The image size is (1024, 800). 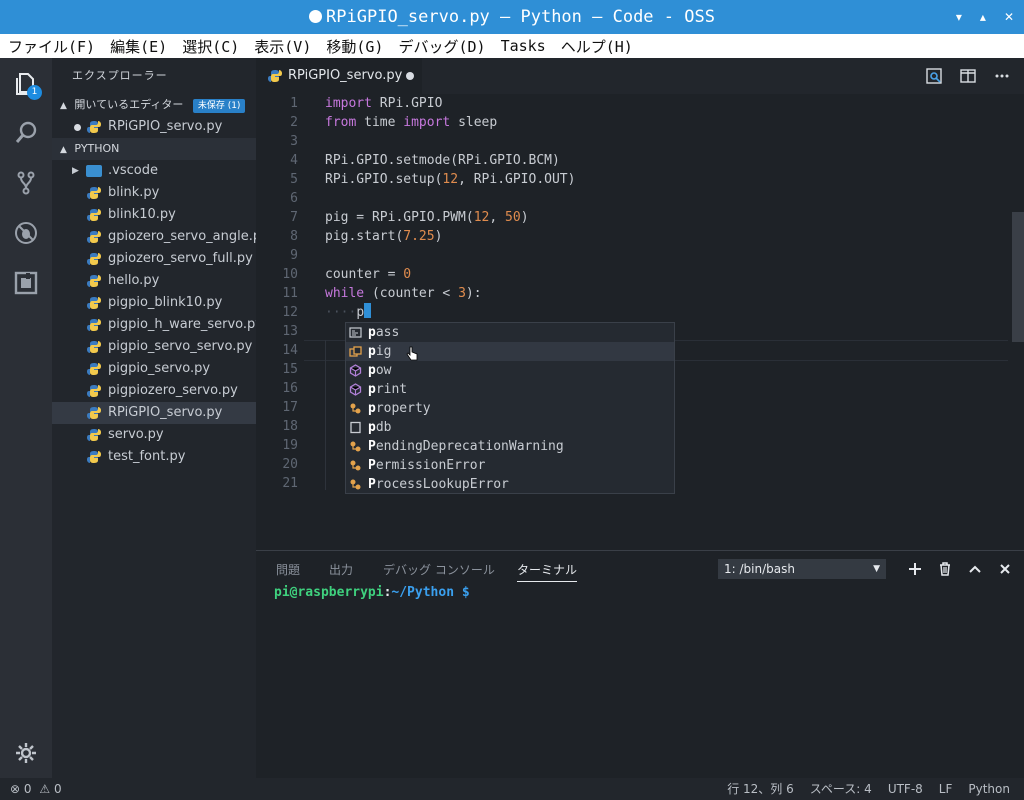 What do you see at coordinates (510, 465) in the screenshot?
I see `suggestion-item: PermissionError` at bounding box center [510, 465].